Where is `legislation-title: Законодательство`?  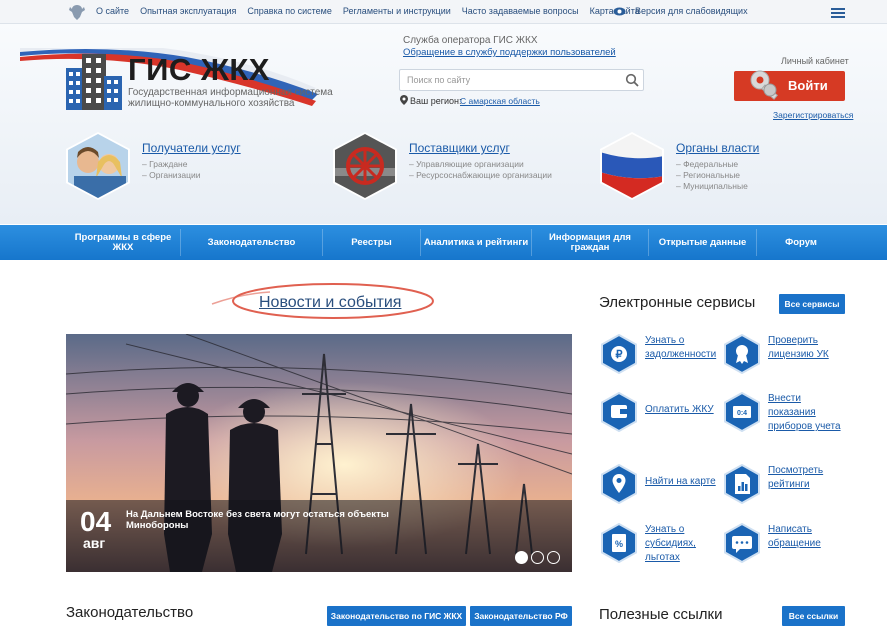 legislation-title: Законодательство is located at coordinates (130, 612).